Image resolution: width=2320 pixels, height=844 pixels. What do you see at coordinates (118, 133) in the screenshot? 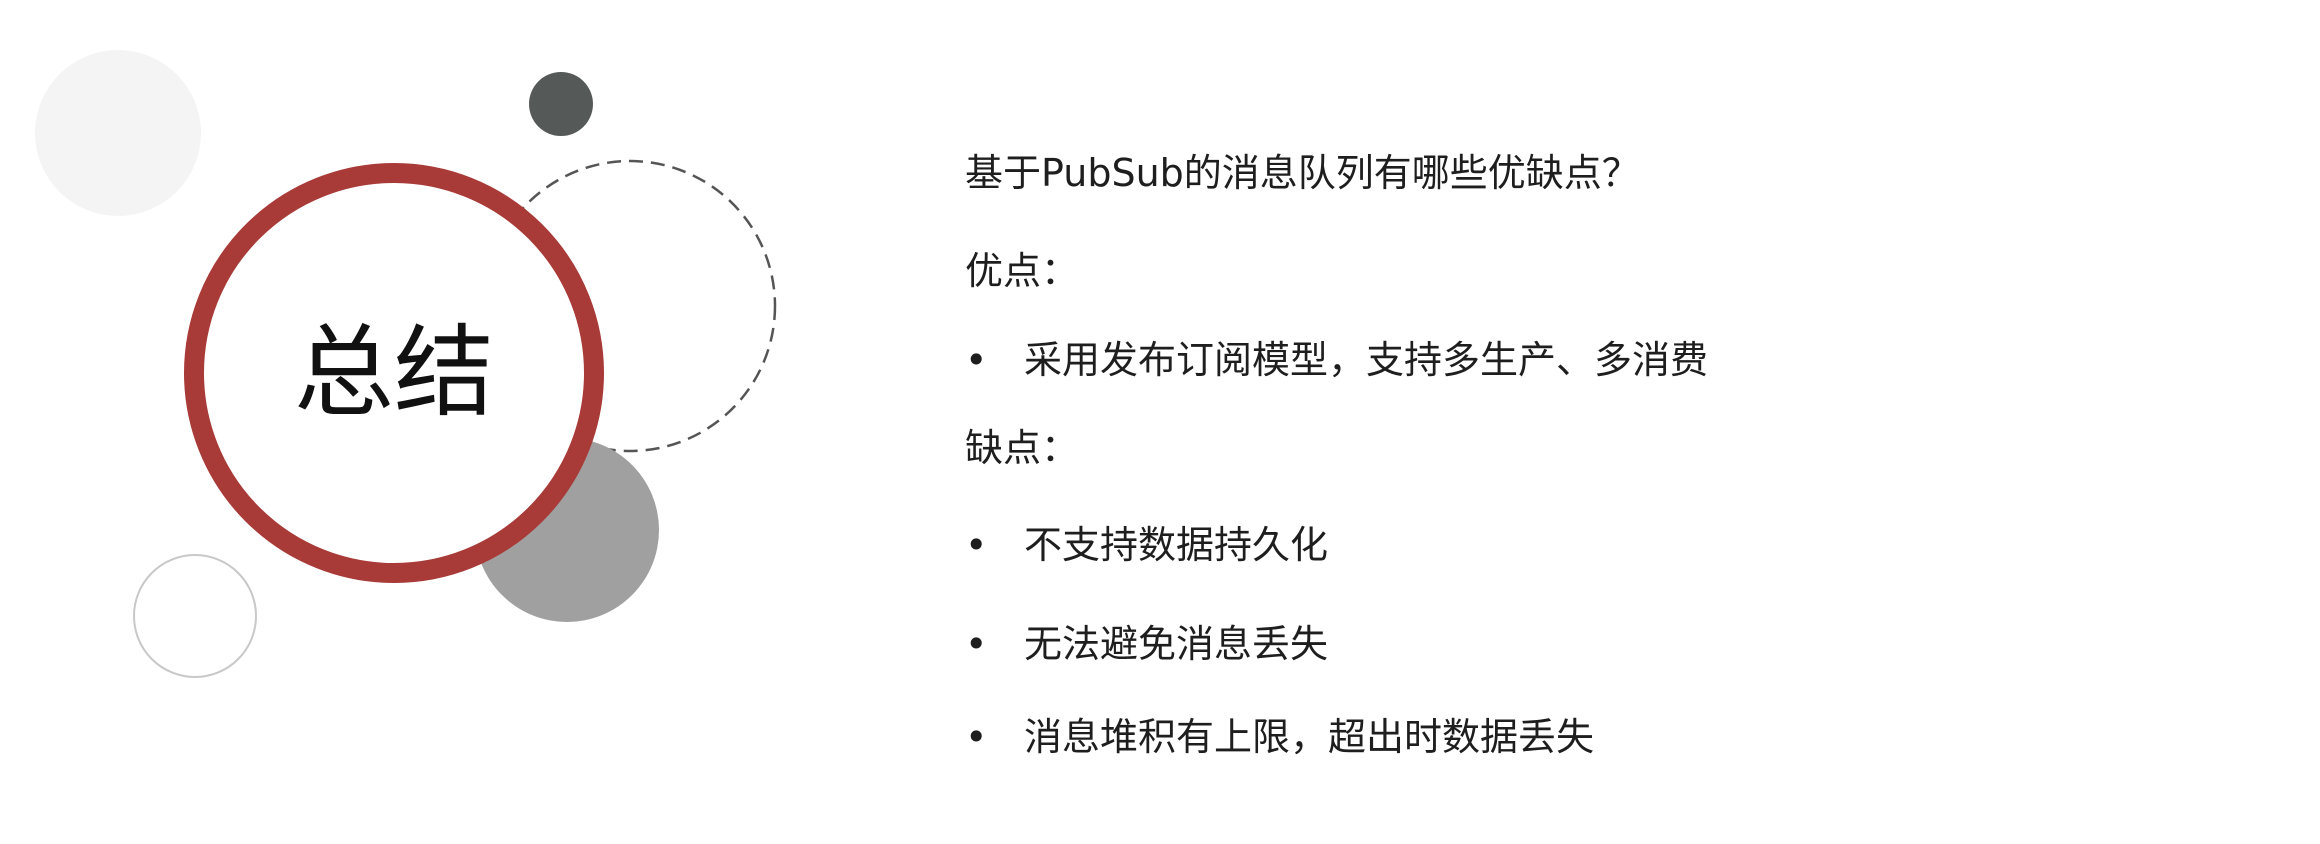
I see `light-gray-circle` at bounding box center [118, 133].